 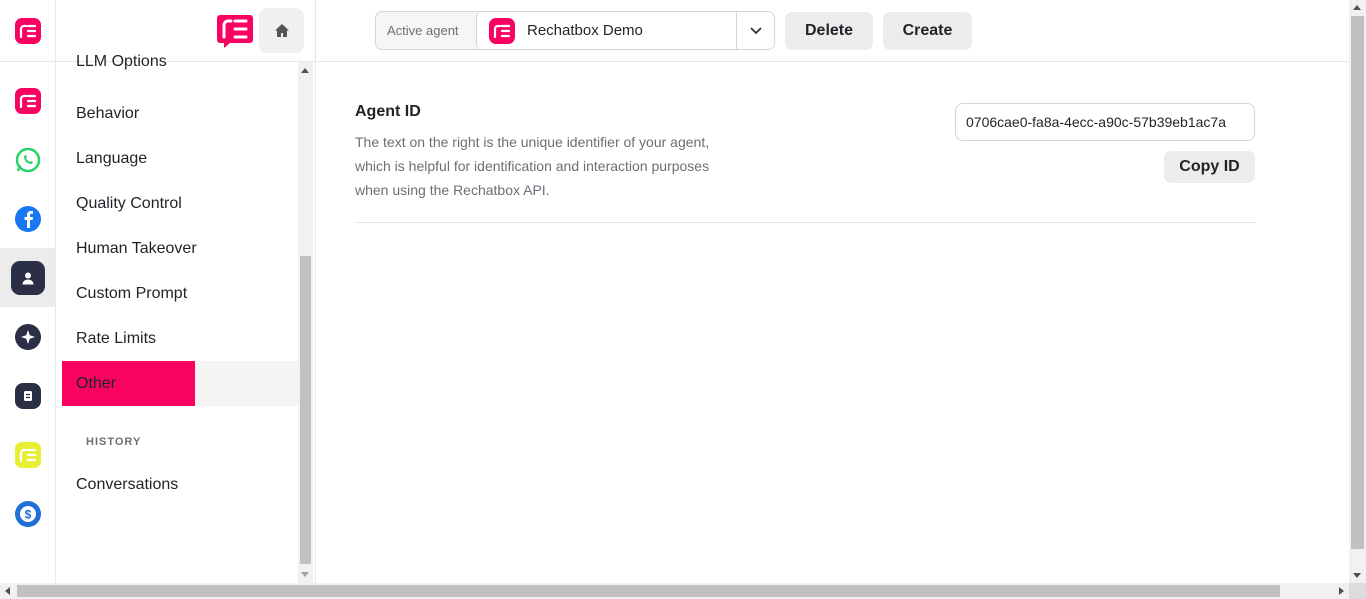 I want to click on agent-person-icon, so click(x=27, y=277).